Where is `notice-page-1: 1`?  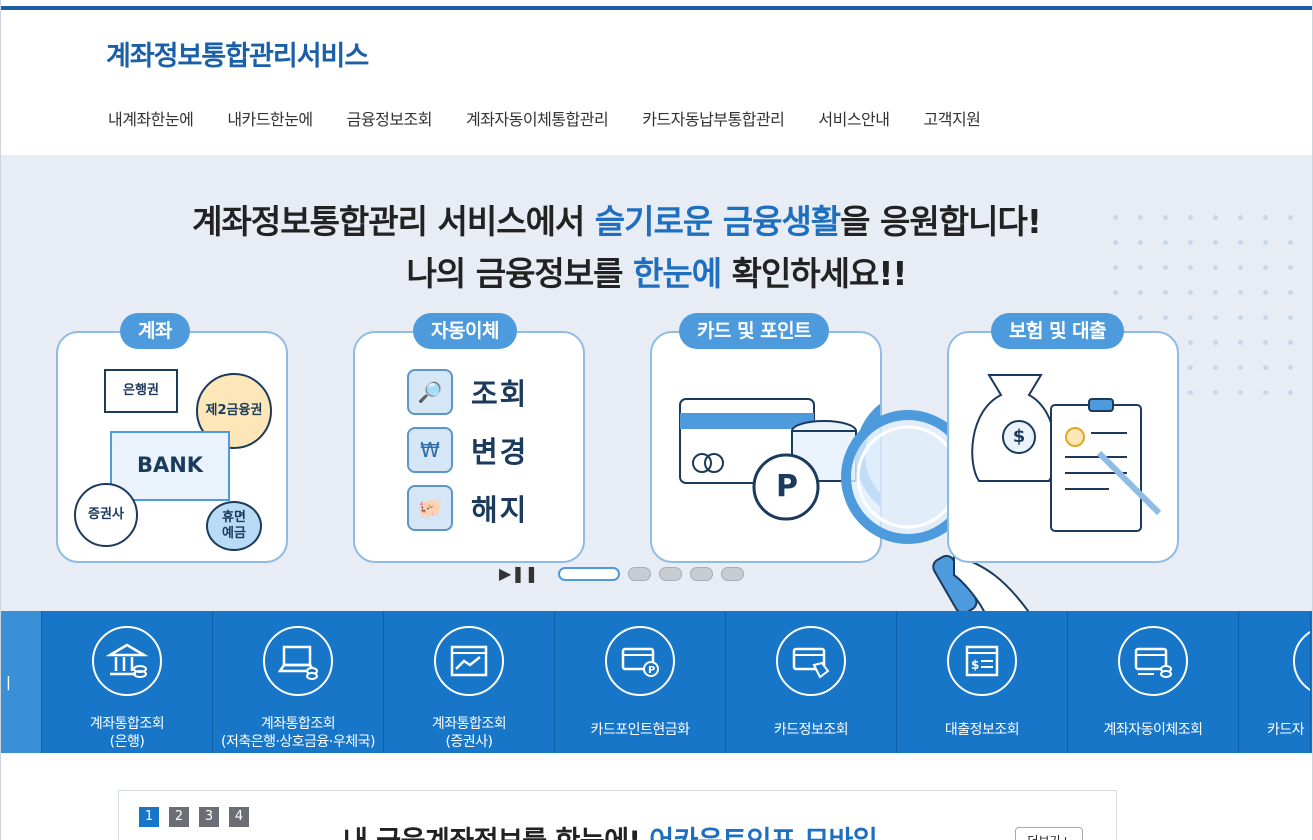 notice-page-1: 1 is located at coordinates (149, 817).